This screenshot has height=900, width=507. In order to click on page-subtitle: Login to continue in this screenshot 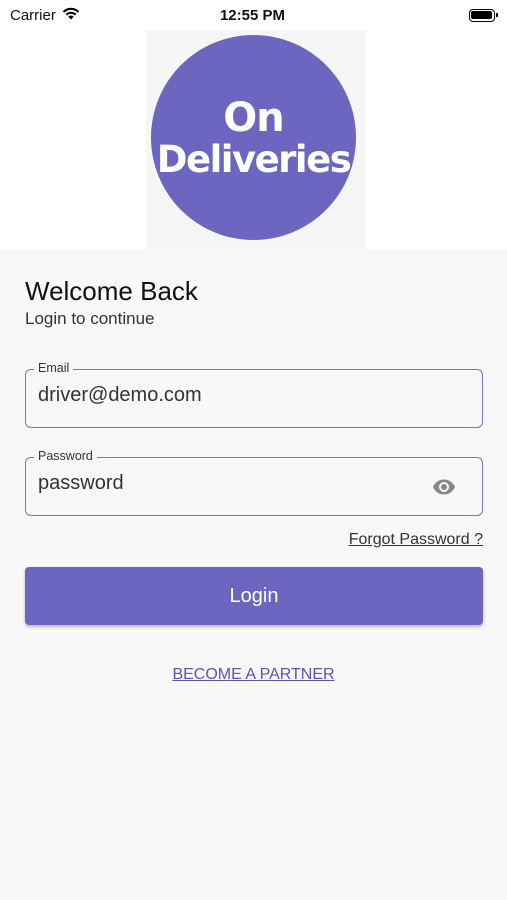, I will do `click(90, 318)`.